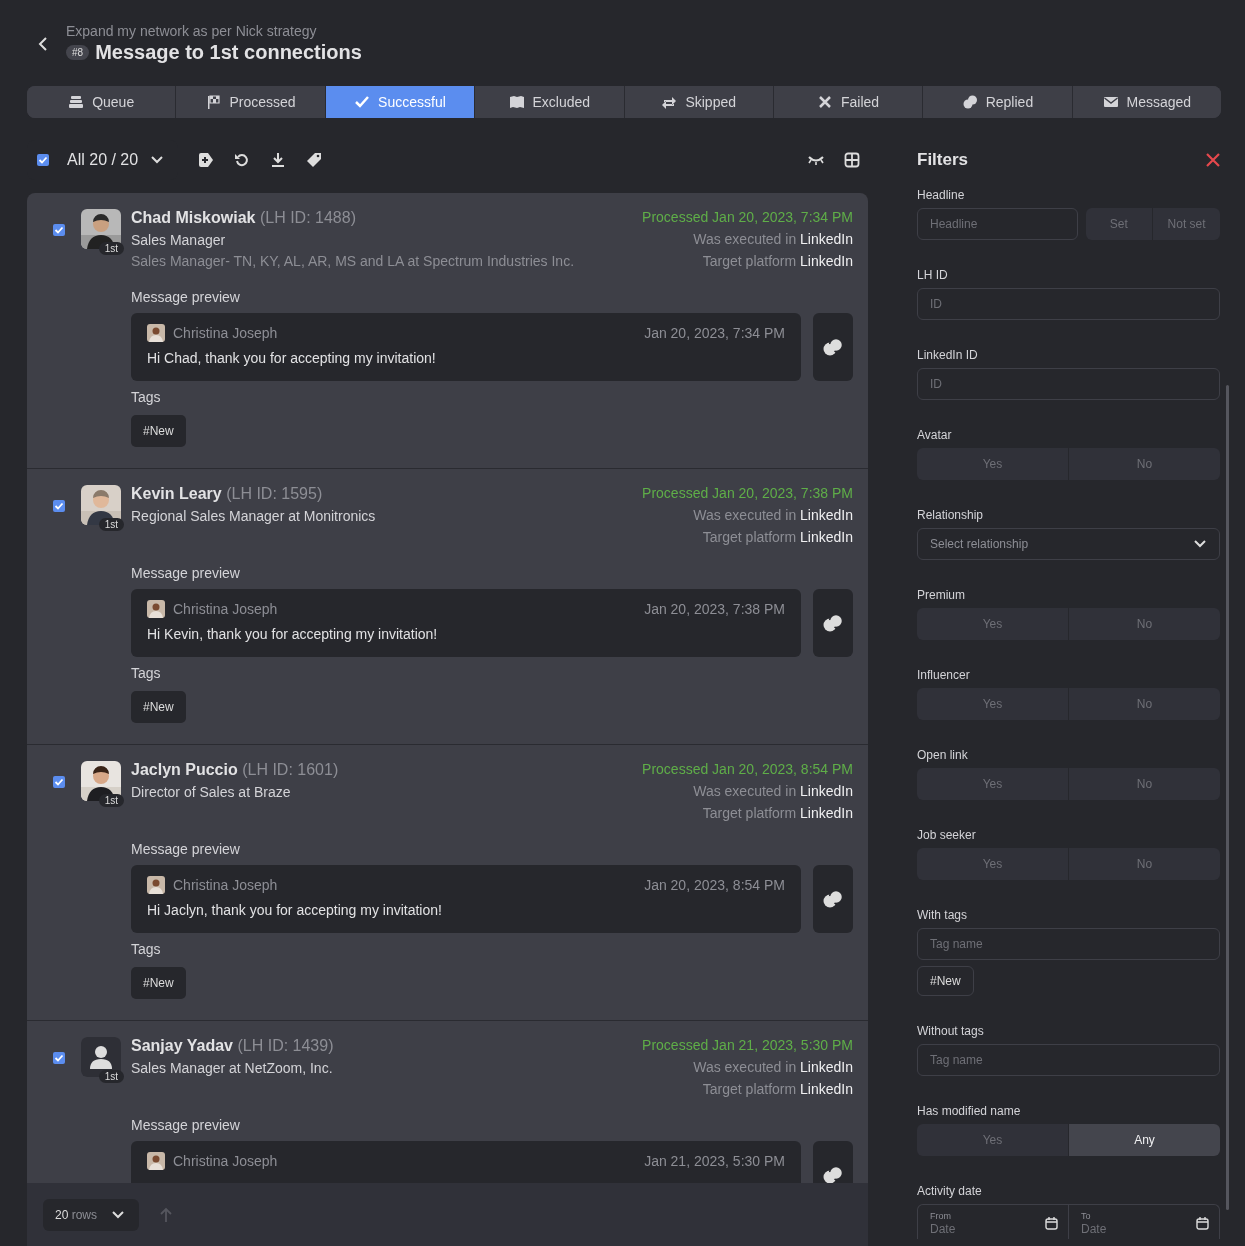 The image size is (1245, 1246). Describe the element at coordinates (176, 493) in the screenshot. I see `contact-name: Kevin Leary` at that location.